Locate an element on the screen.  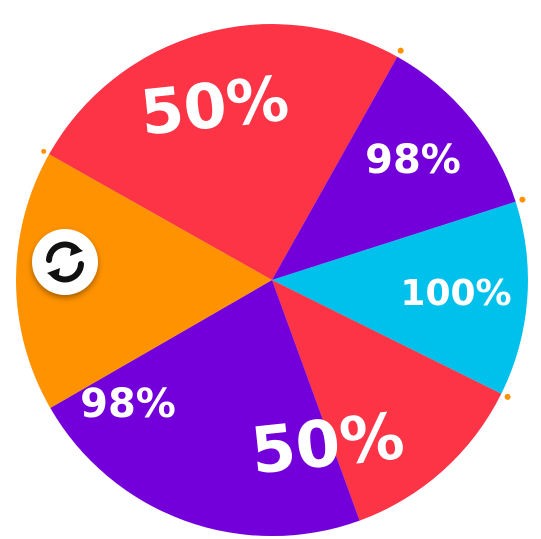
spin-button is located at coordinates (65, 262).